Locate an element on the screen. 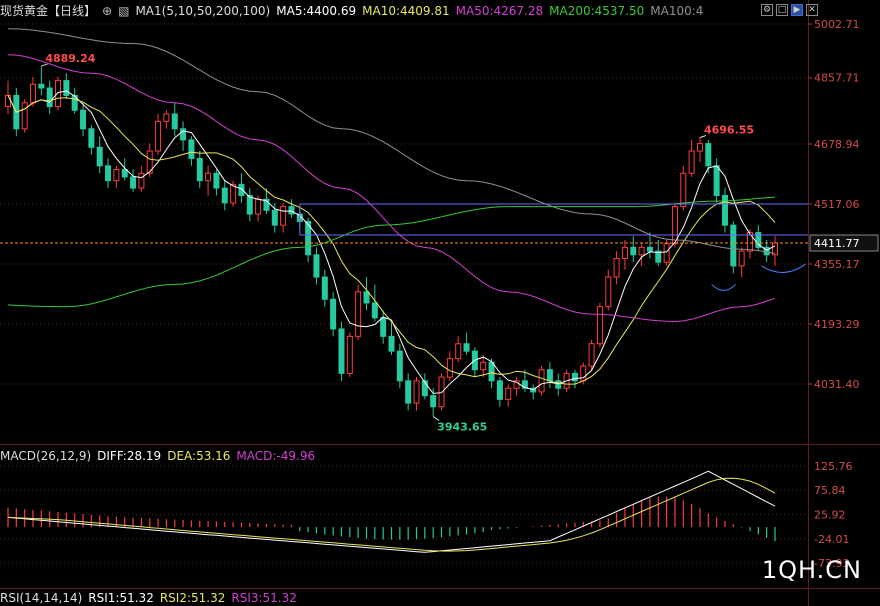 The image size is (880, 606). ma5-value: MA5:4400.69 is located at coordinates (316, 11).